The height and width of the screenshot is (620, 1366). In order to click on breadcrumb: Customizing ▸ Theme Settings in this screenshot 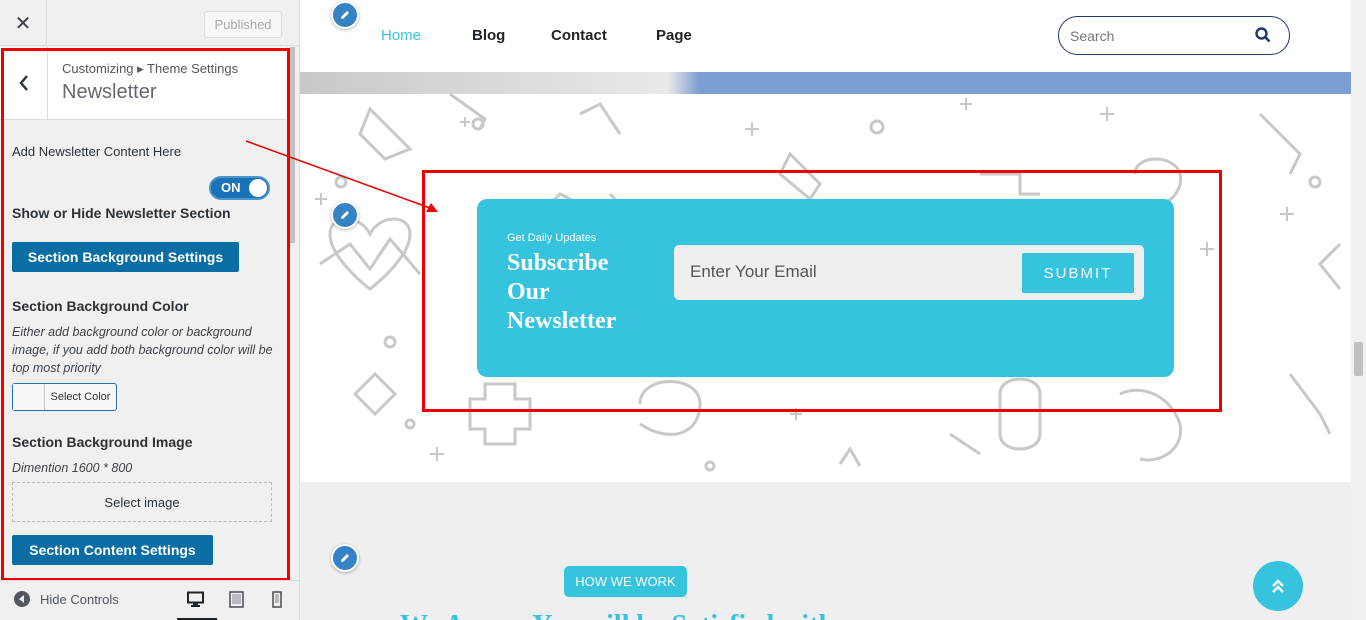, I will do `click(150, 68)`.